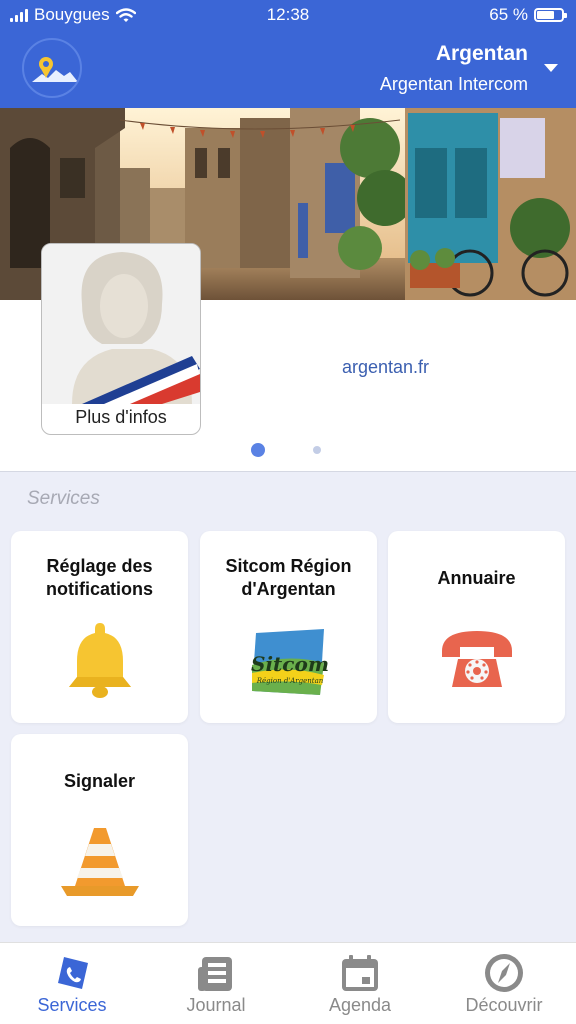  I want to click on tab-discover: Découvrir, so click(504, 983).